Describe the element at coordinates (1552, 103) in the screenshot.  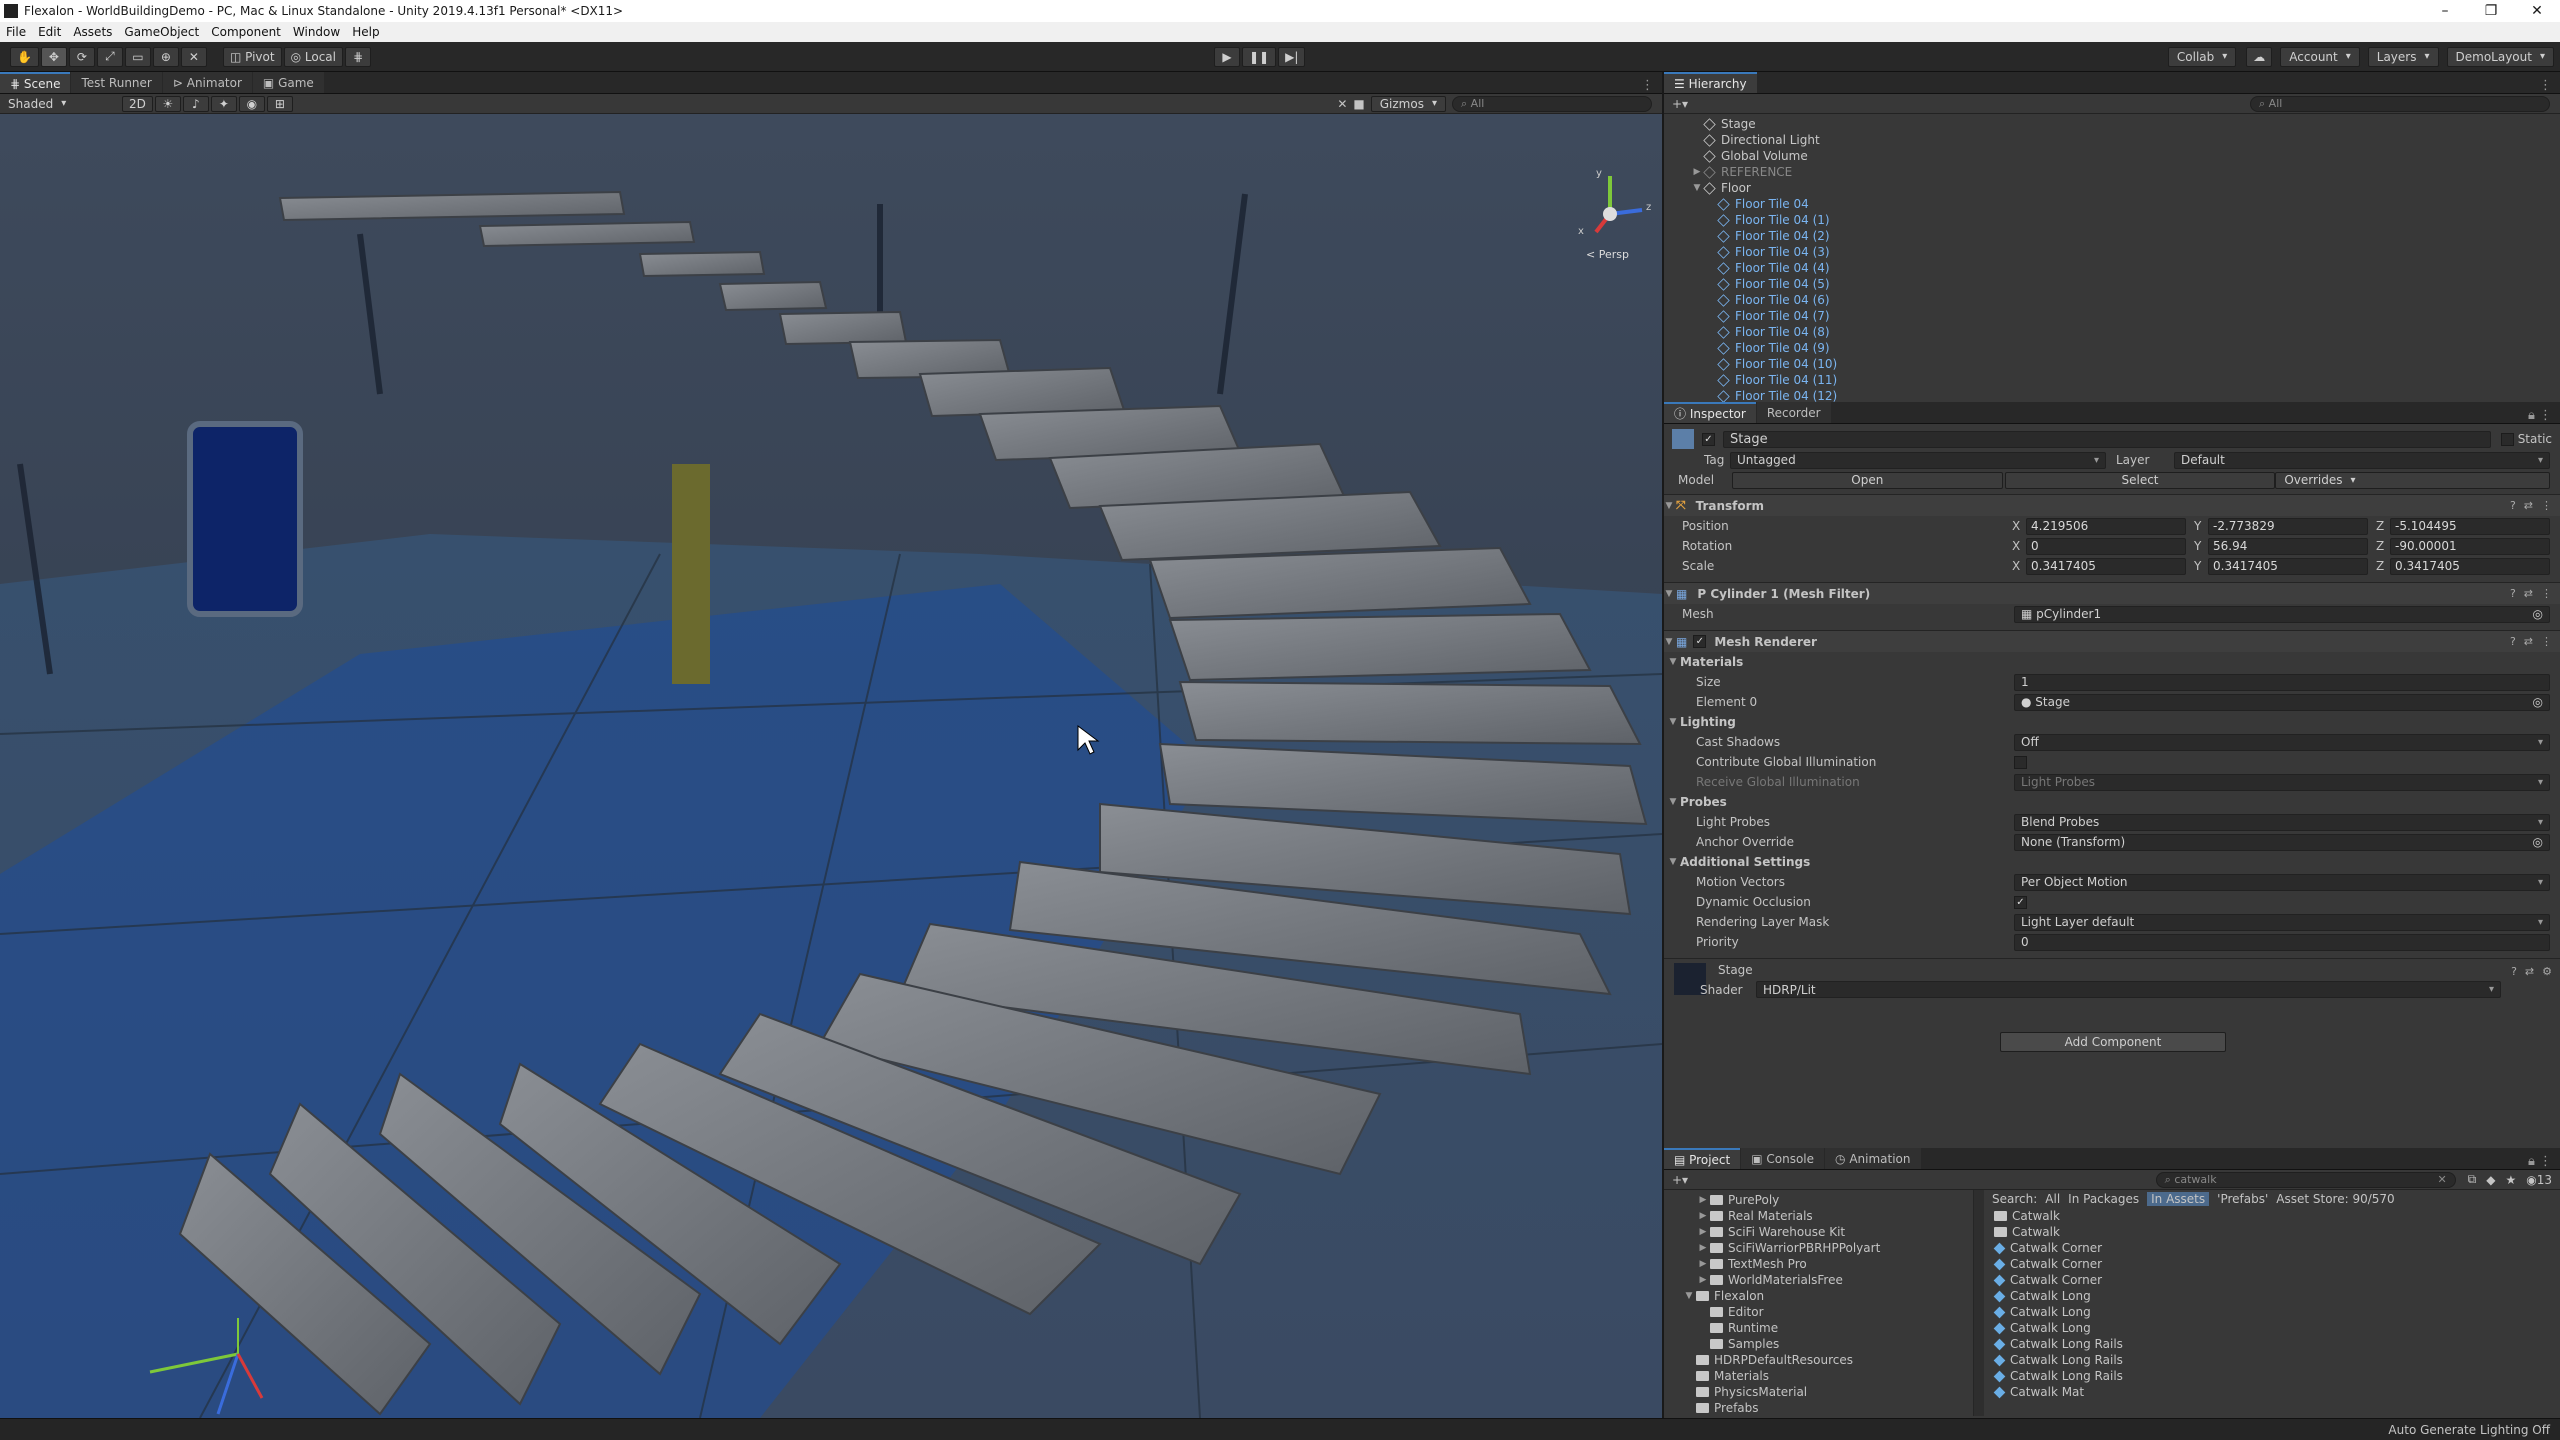
I see `scene-search-input: ⌕ All` at that location.